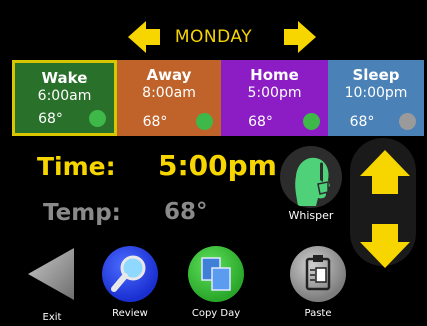  Describe the element at coordinates (51, 274) in the screenshot. I see `back-triangle-icon` at that location.